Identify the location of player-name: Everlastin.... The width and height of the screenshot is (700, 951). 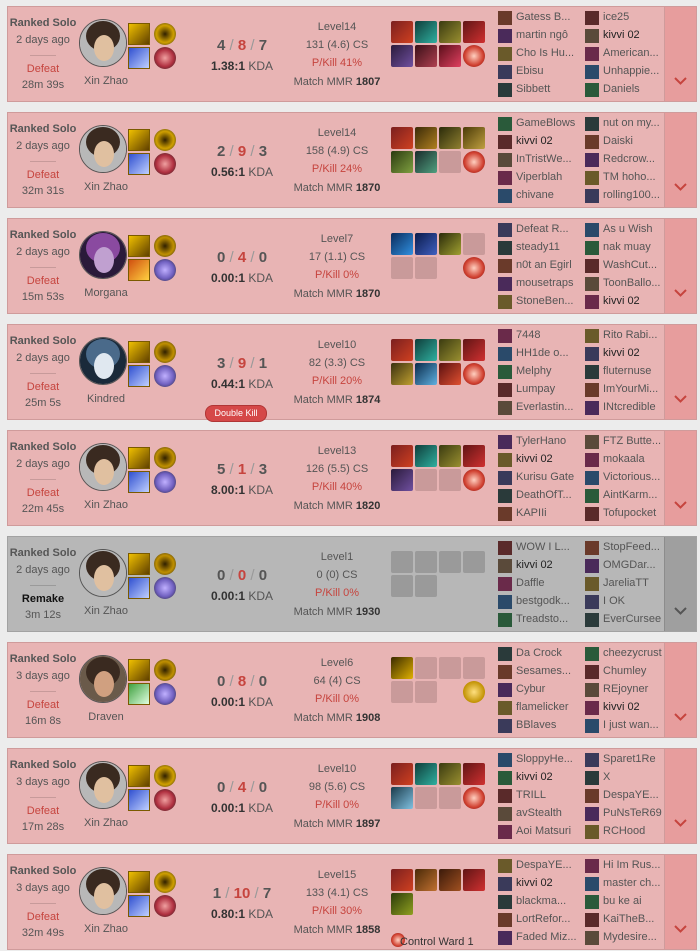
(548, 407).